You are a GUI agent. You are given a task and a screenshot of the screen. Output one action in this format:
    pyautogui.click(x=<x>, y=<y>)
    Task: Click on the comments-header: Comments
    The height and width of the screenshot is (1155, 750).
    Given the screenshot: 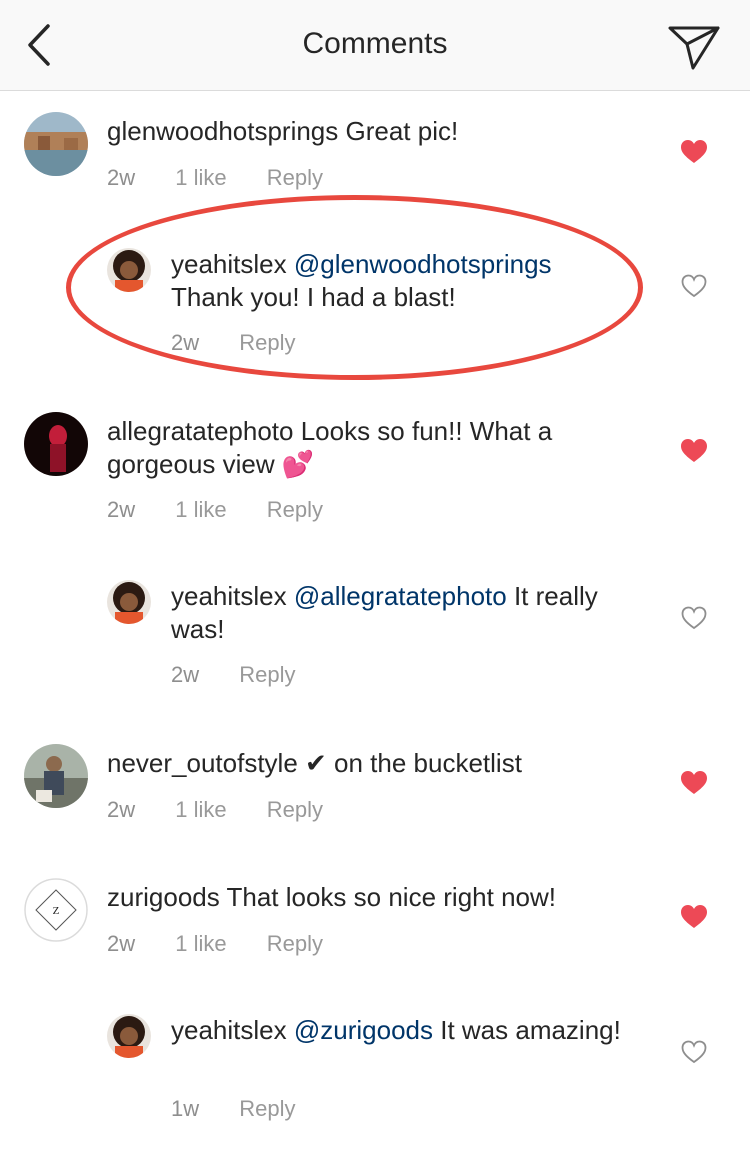 What is the action you would take?
    pyautogui.click(x=375, y=45)
    